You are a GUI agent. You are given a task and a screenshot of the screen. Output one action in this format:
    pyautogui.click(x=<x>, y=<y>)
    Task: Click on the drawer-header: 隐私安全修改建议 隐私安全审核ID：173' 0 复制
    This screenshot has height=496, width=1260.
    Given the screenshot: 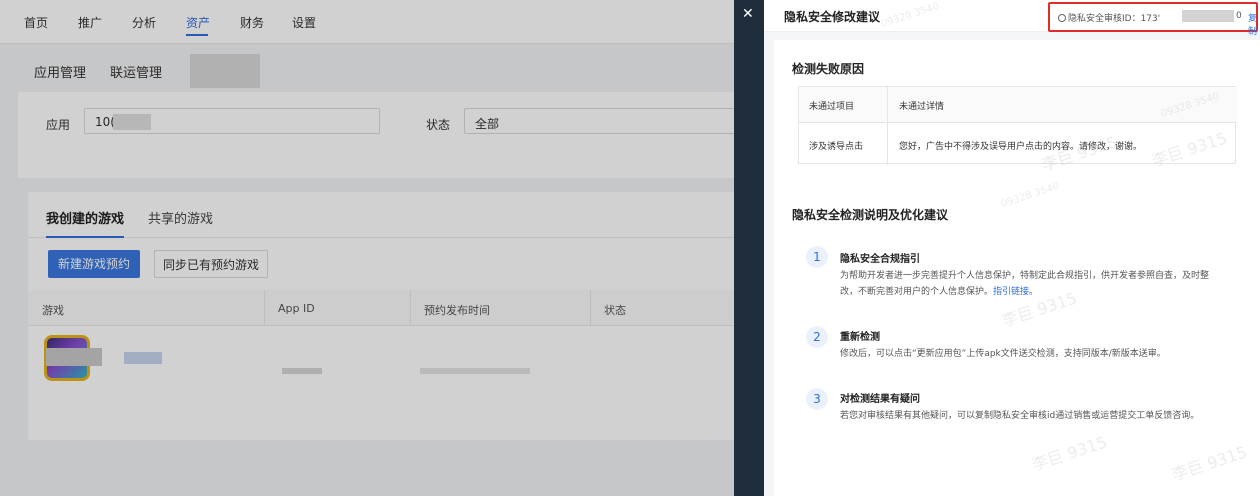 What is the action you would take?
    pyautogui.click(x=1012, y=18)
    